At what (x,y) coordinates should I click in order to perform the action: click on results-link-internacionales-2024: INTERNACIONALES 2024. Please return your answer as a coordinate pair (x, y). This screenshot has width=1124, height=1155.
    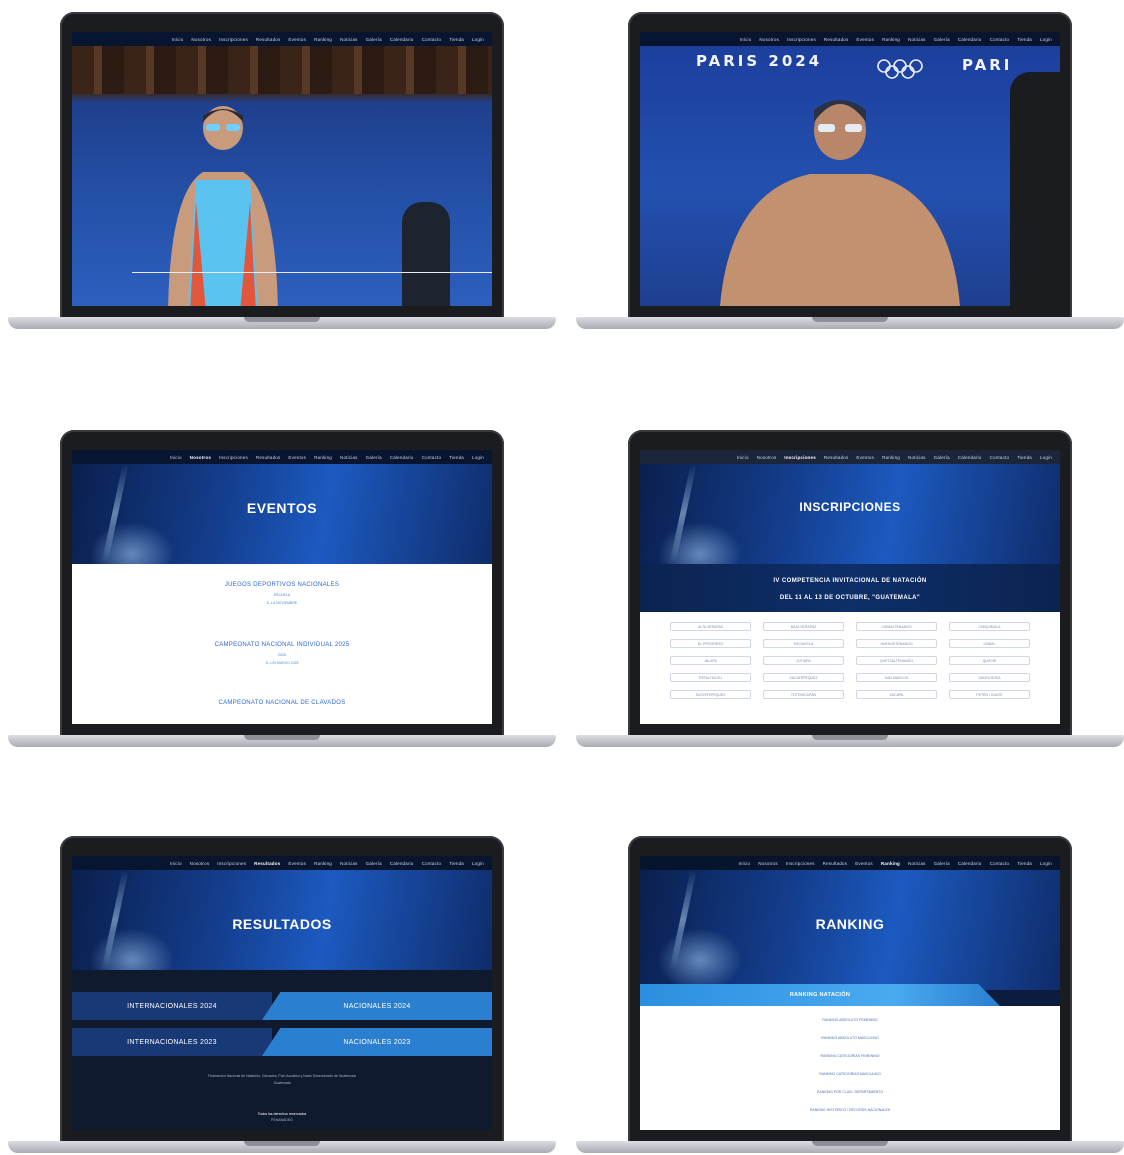
    Looking at the image, I should click on (172, 1006).